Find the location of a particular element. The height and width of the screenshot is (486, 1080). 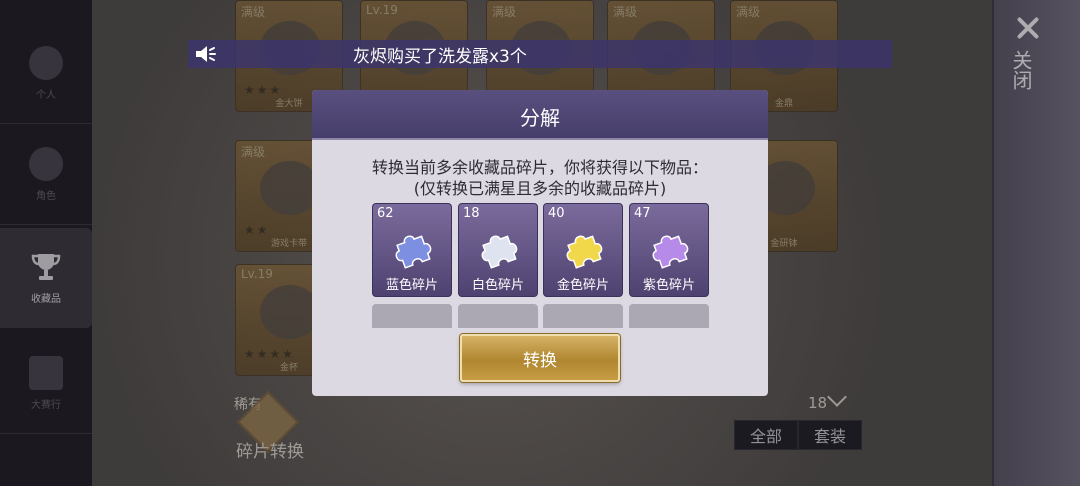

fragment-name: 紫色碎片 is located at coordinates (668, 285).